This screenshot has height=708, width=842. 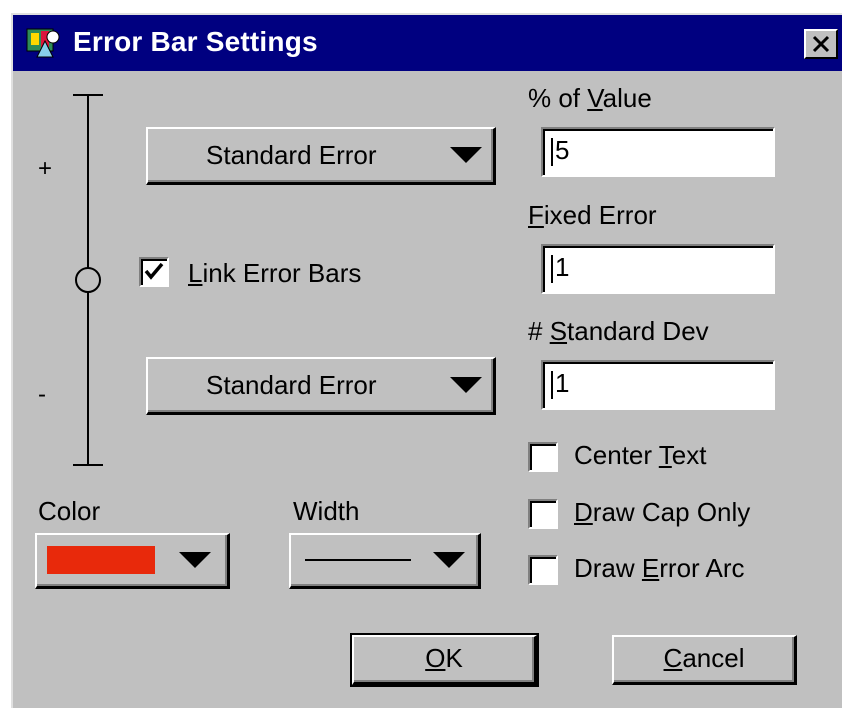 I want to click on close-button, so click(x=821, y=44).